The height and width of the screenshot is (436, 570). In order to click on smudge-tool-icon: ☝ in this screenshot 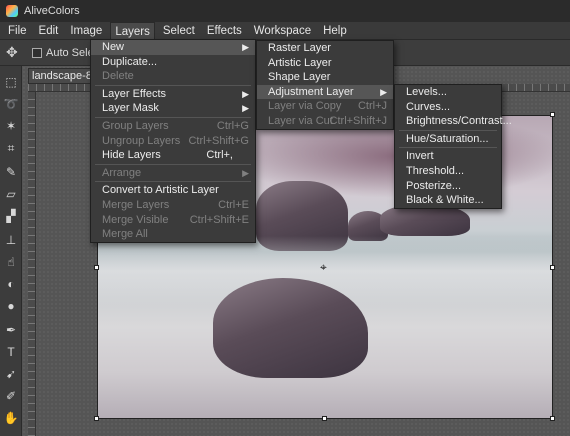, I will do `click(11, 262)`.